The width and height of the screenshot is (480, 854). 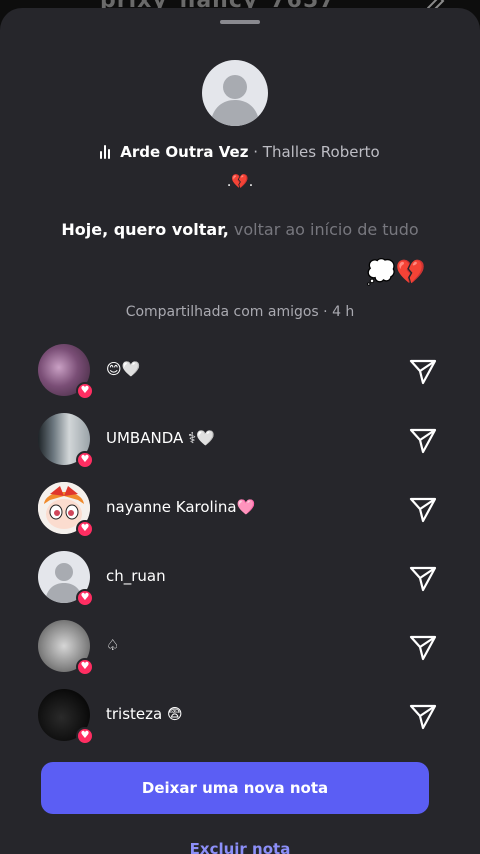 I want to click on note-music-row: Arde Outra Vez · Thalles Roberto, so click(x=240, y=153).